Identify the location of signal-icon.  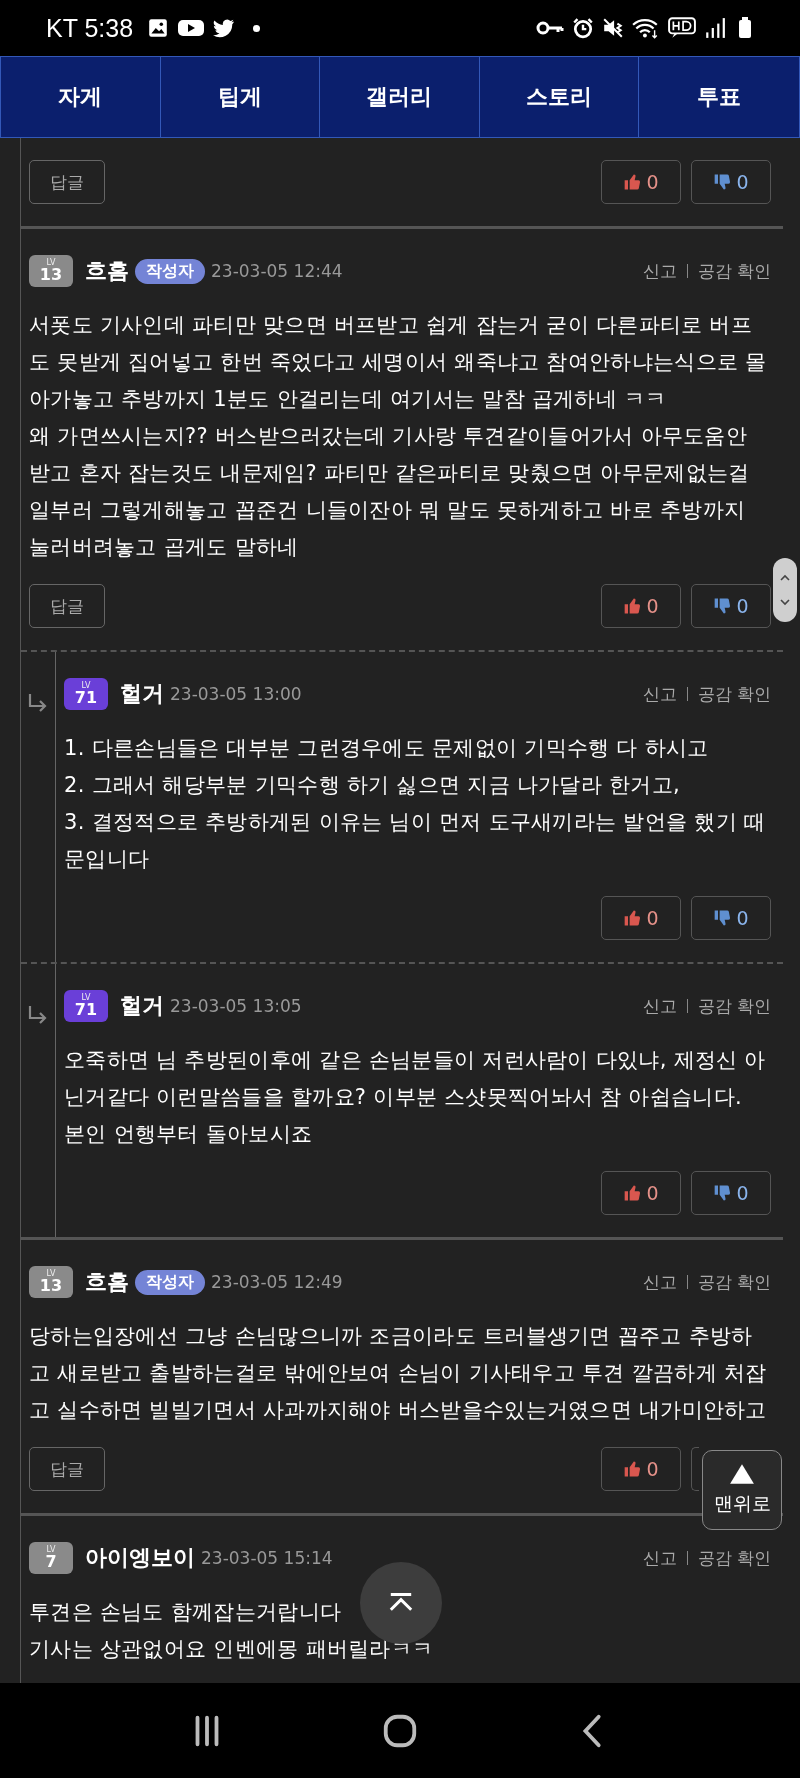
(715, 28).